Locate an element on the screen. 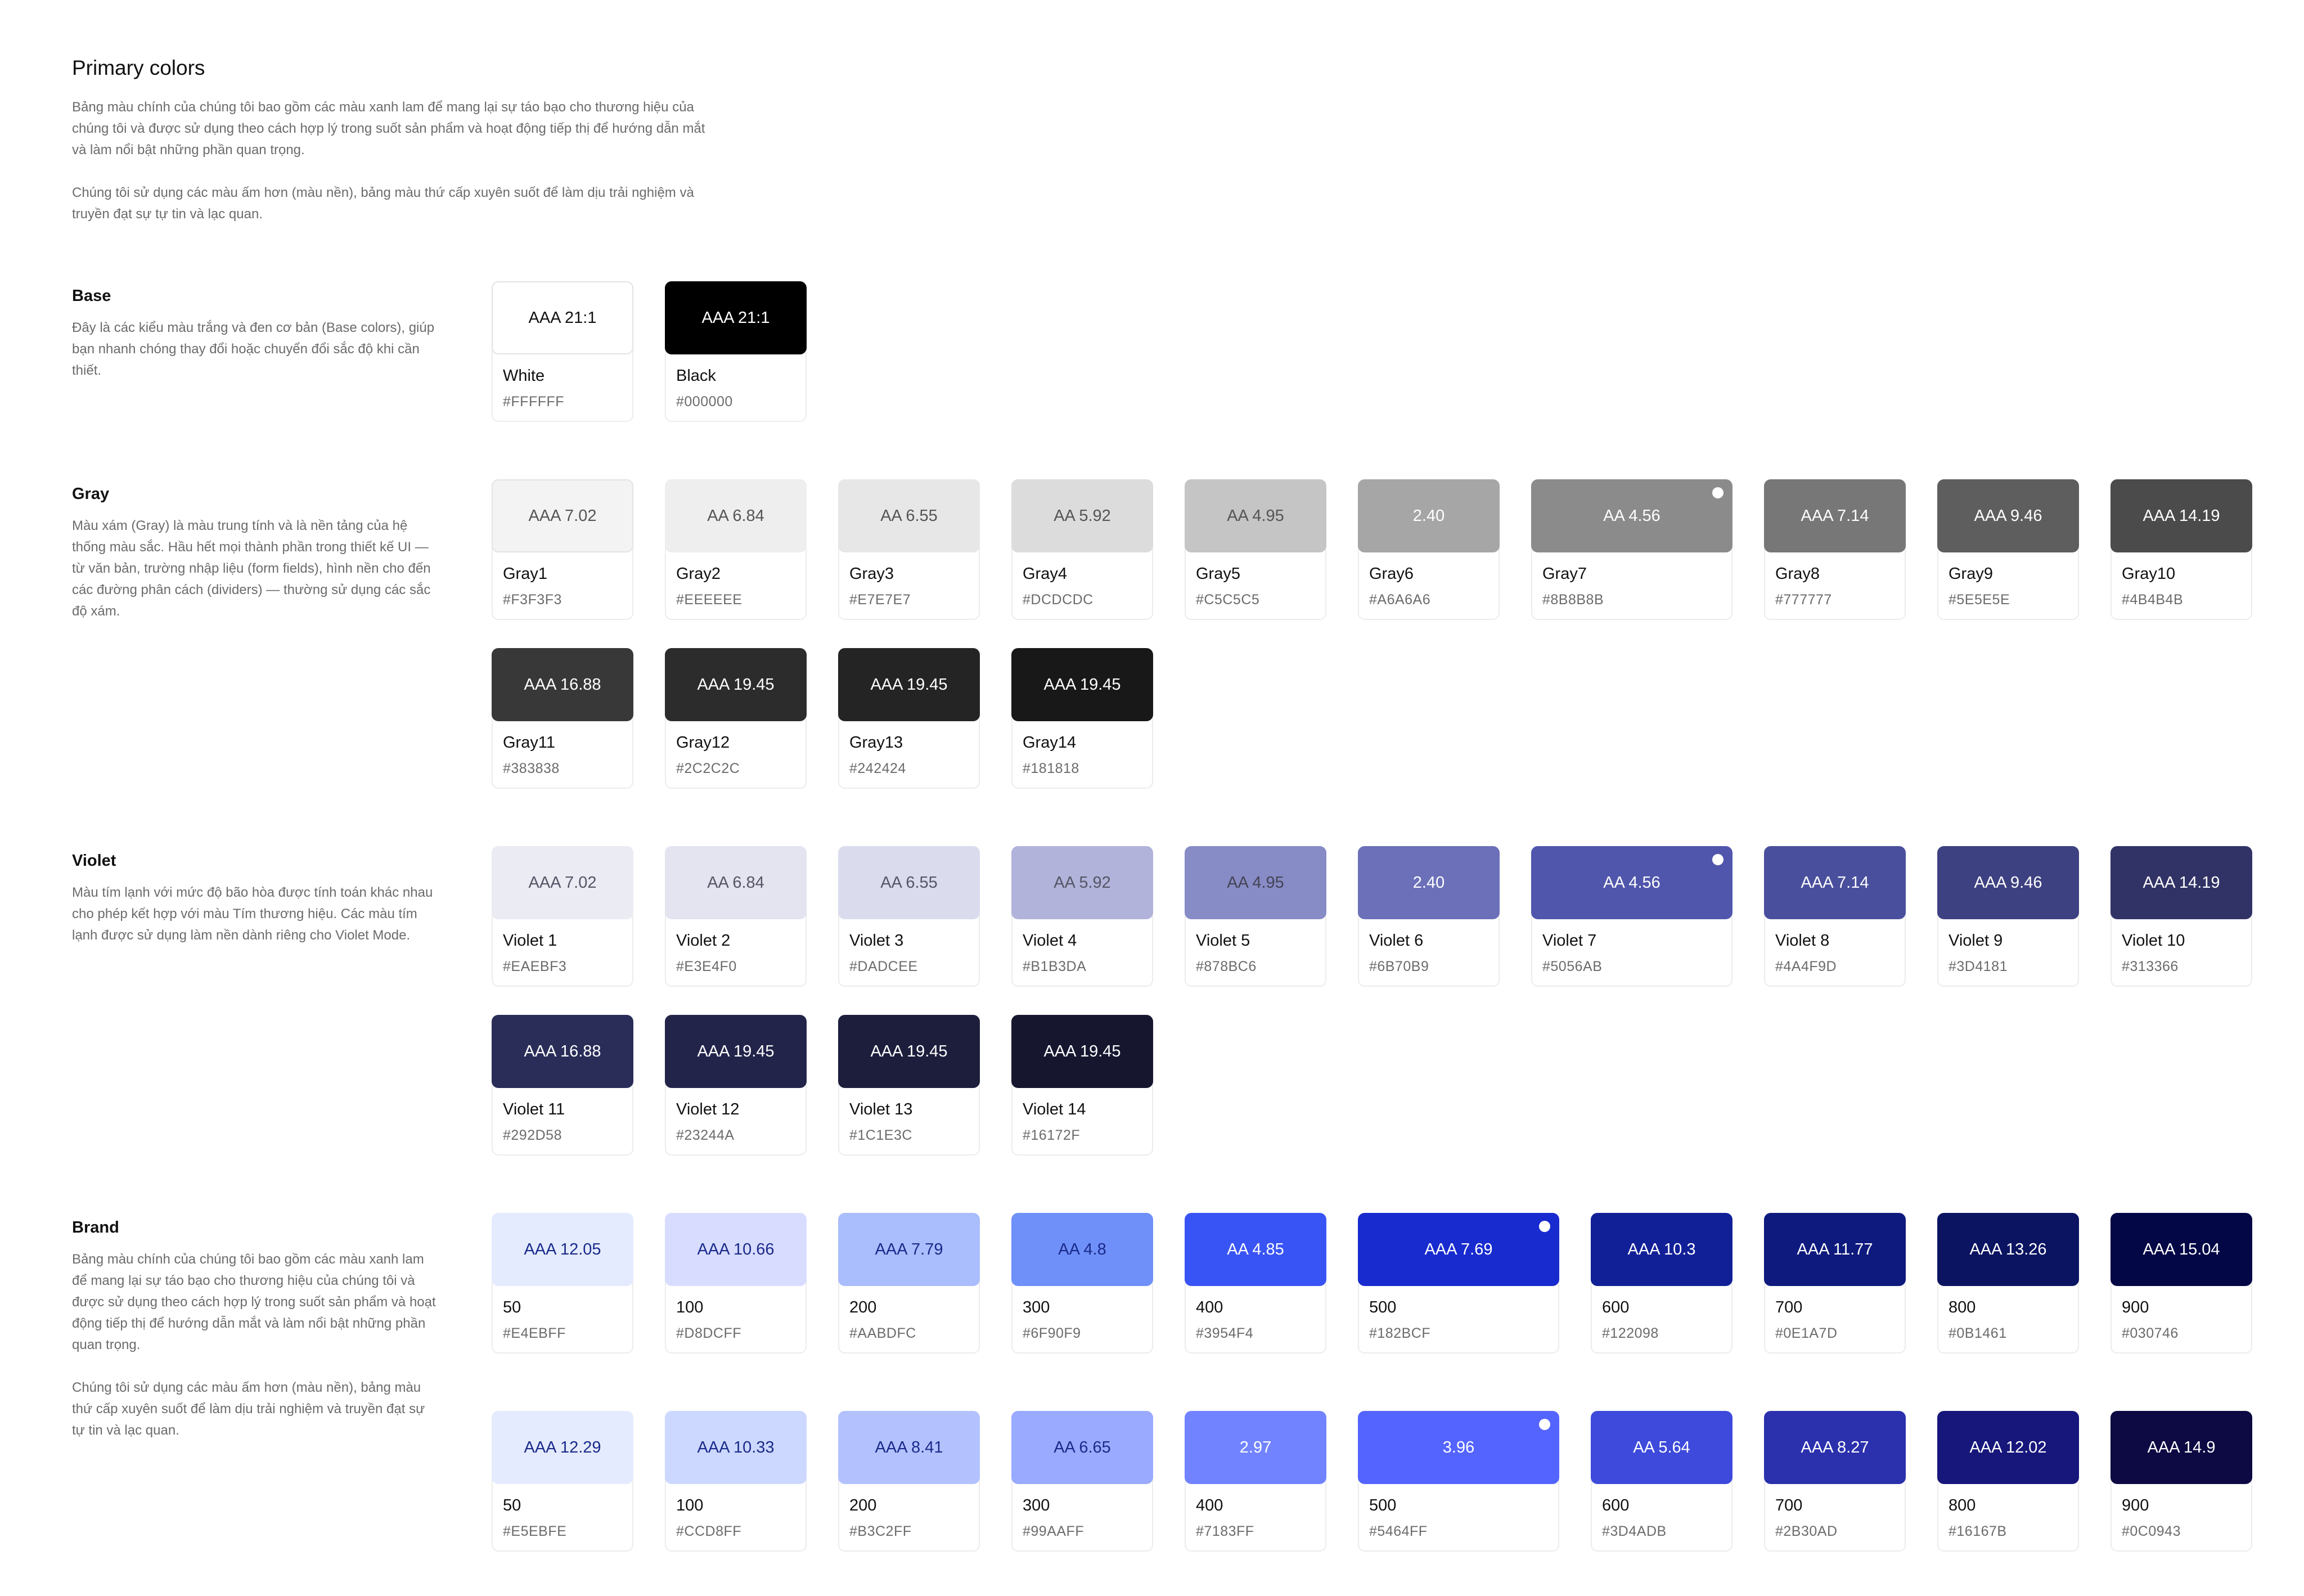 Image resolution: width=2304 pixels, height=1596 pixels. color-swatch-card: AAA 8.41 200 #B3C2FF is located at coordinates (909, 1481).